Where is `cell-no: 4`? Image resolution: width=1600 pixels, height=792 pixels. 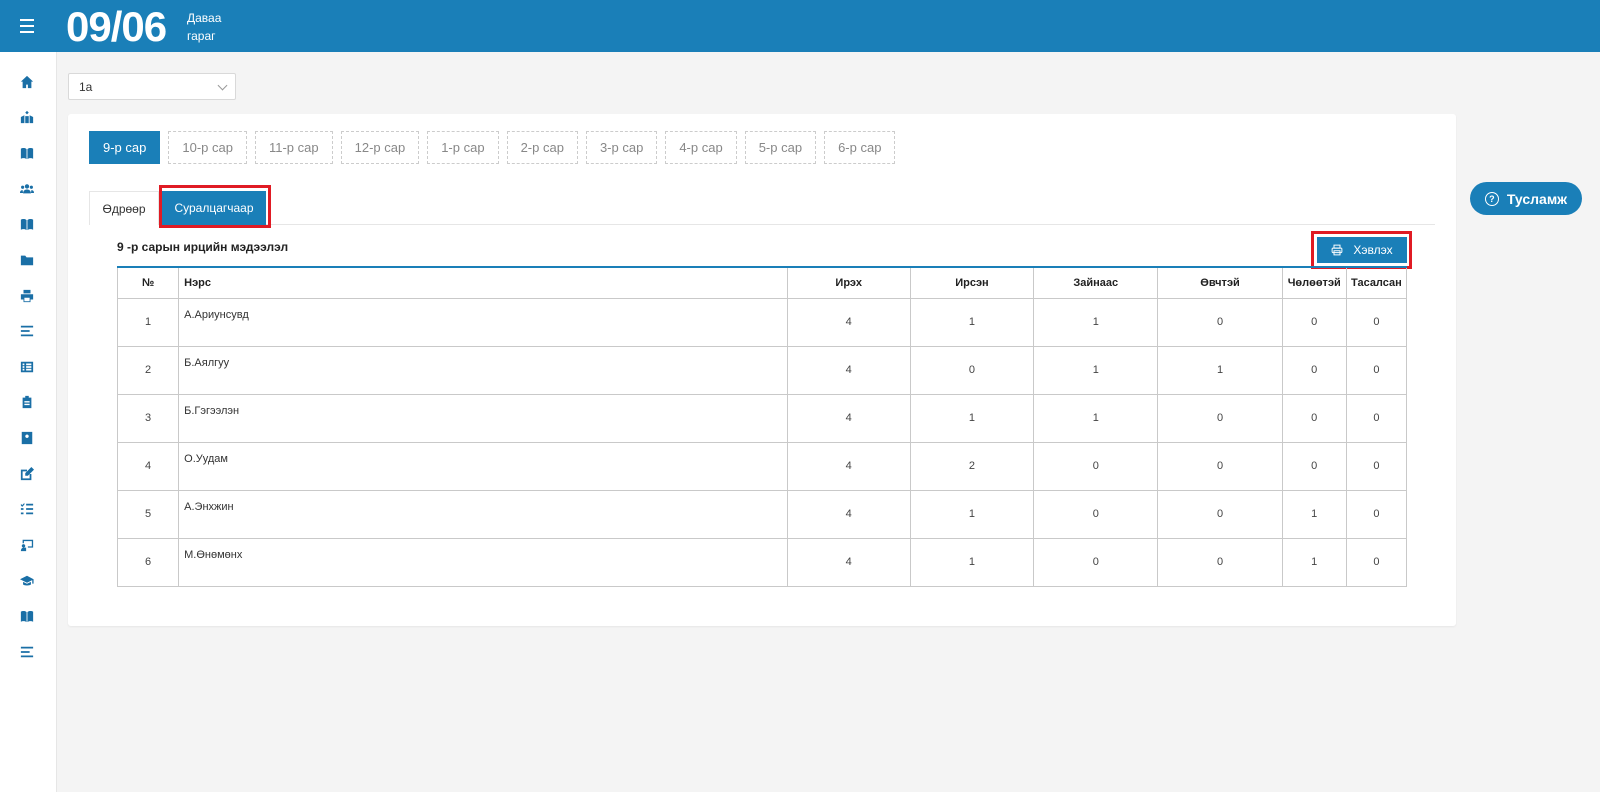
cell-no: 4 is located at coordinates (148, 466).